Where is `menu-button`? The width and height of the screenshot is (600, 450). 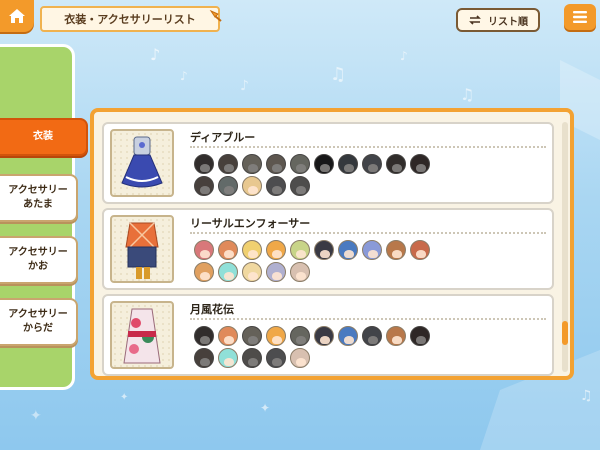
menu-button is located at coordinates (580, 17).